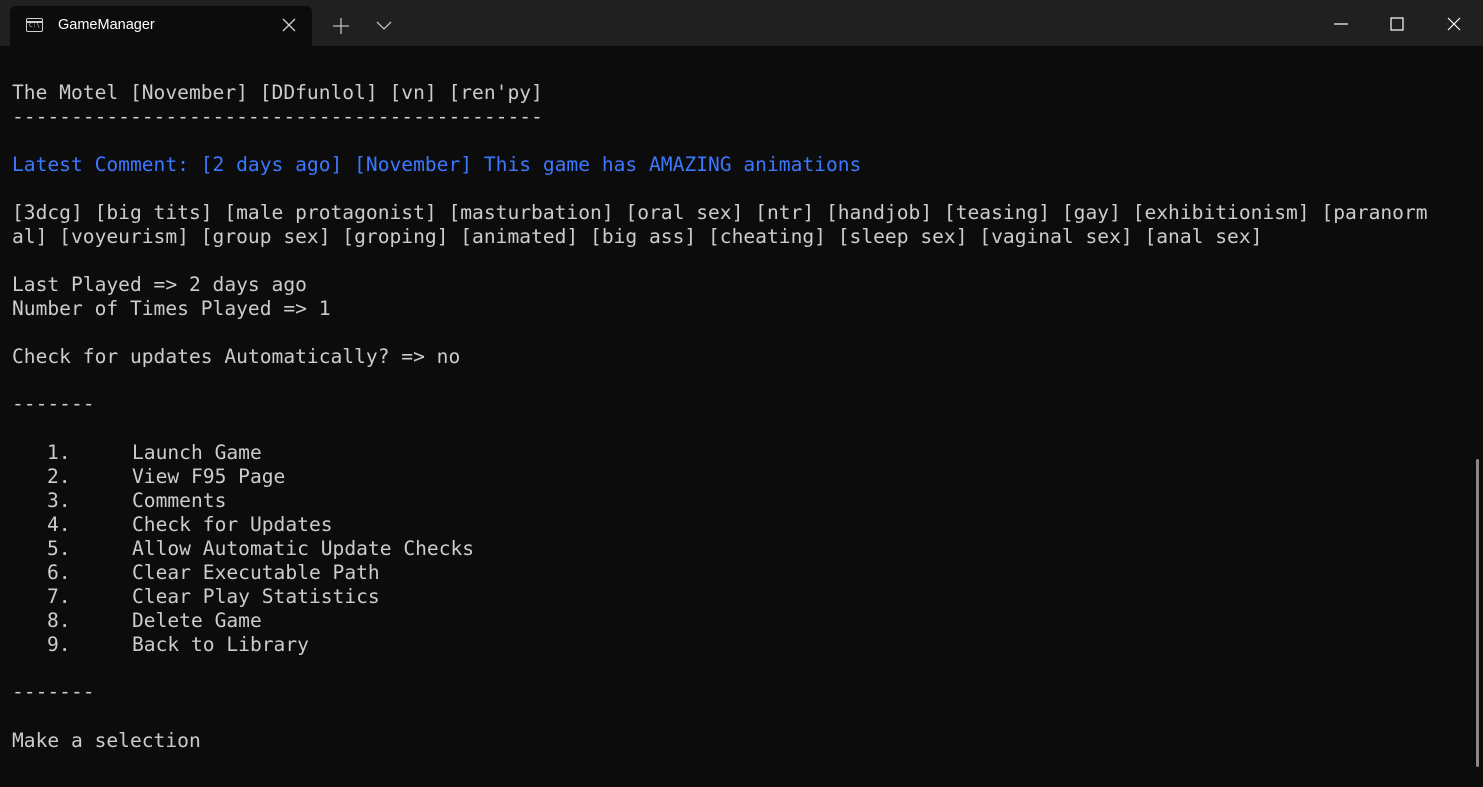  I want to click on menu-number: 3., so click(59, 500).